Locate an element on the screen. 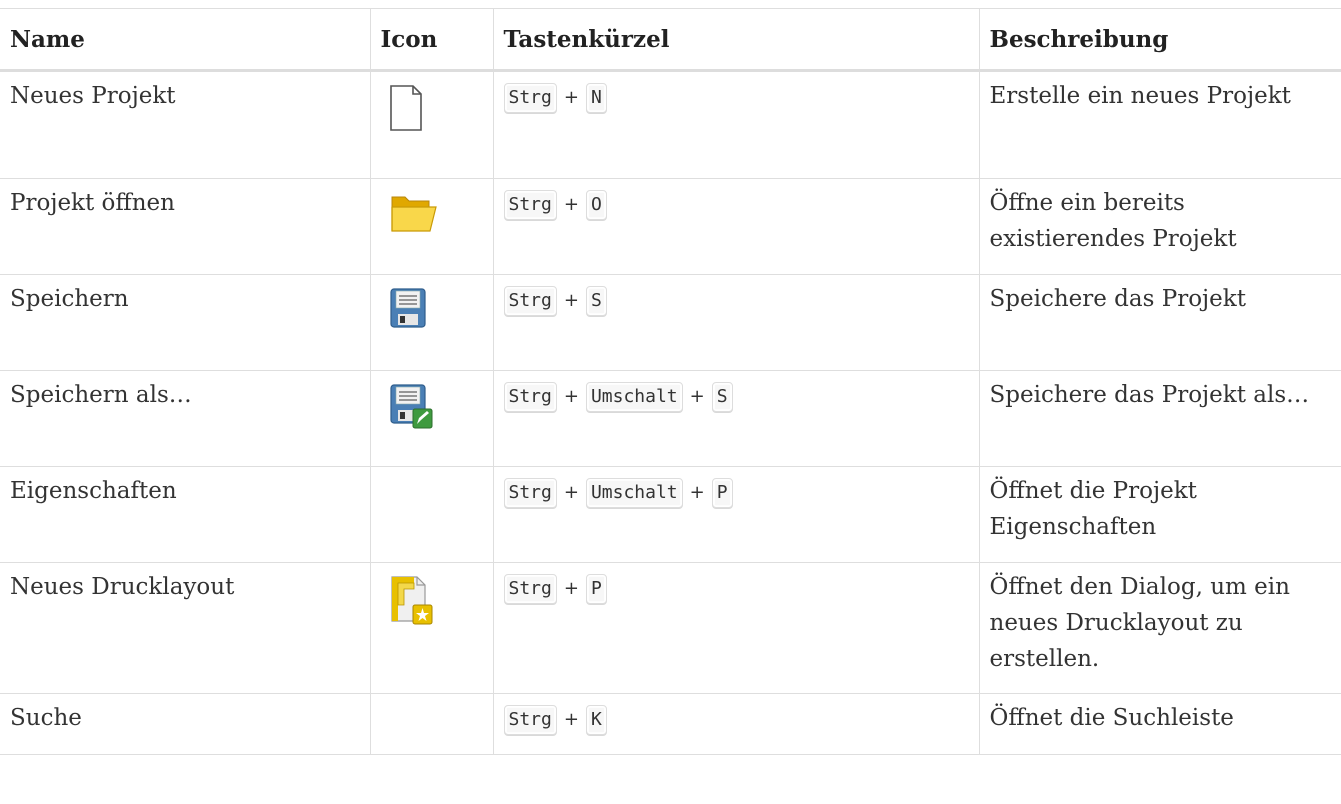  table-header-row: Name Icon Tastenkürzel Beschreibung is located at coordinates (670, 40).